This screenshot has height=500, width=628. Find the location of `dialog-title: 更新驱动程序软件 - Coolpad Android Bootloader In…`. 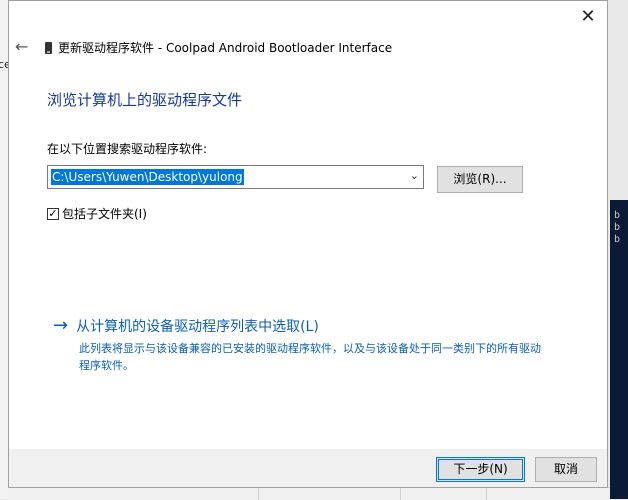

dialog-title: 更新驱动程序软件 - Coolpad Android Bootloader In… is located at coordinates (225, 48).